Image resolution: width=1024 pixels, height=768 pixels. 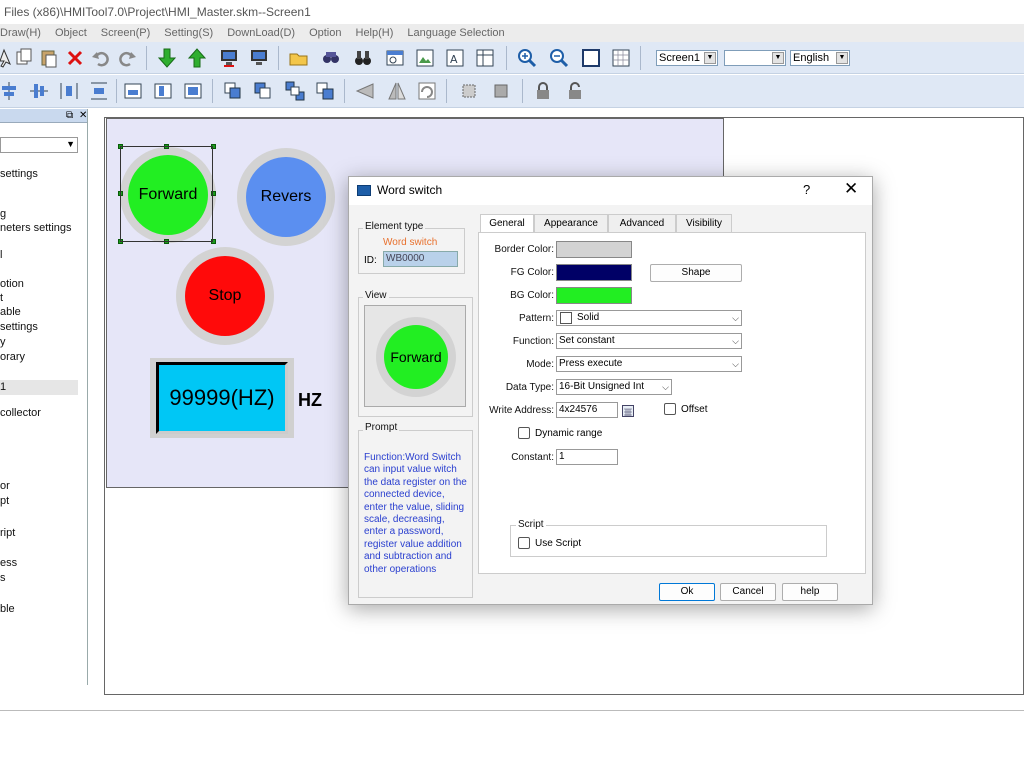 I want to click on list-item: neters settings, so click(x=36, y=228).